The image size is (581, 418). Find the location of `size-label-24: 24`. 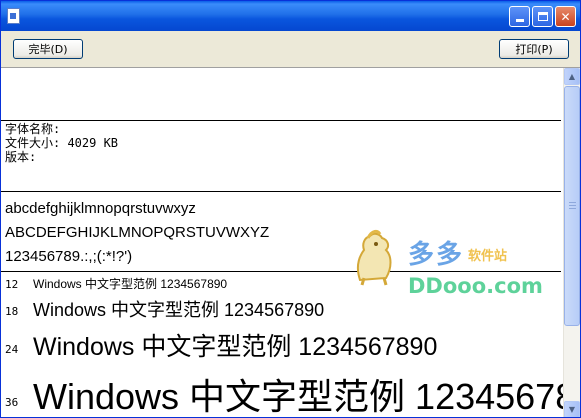

size-label-24: 24 is located at coordinates (12, 349).